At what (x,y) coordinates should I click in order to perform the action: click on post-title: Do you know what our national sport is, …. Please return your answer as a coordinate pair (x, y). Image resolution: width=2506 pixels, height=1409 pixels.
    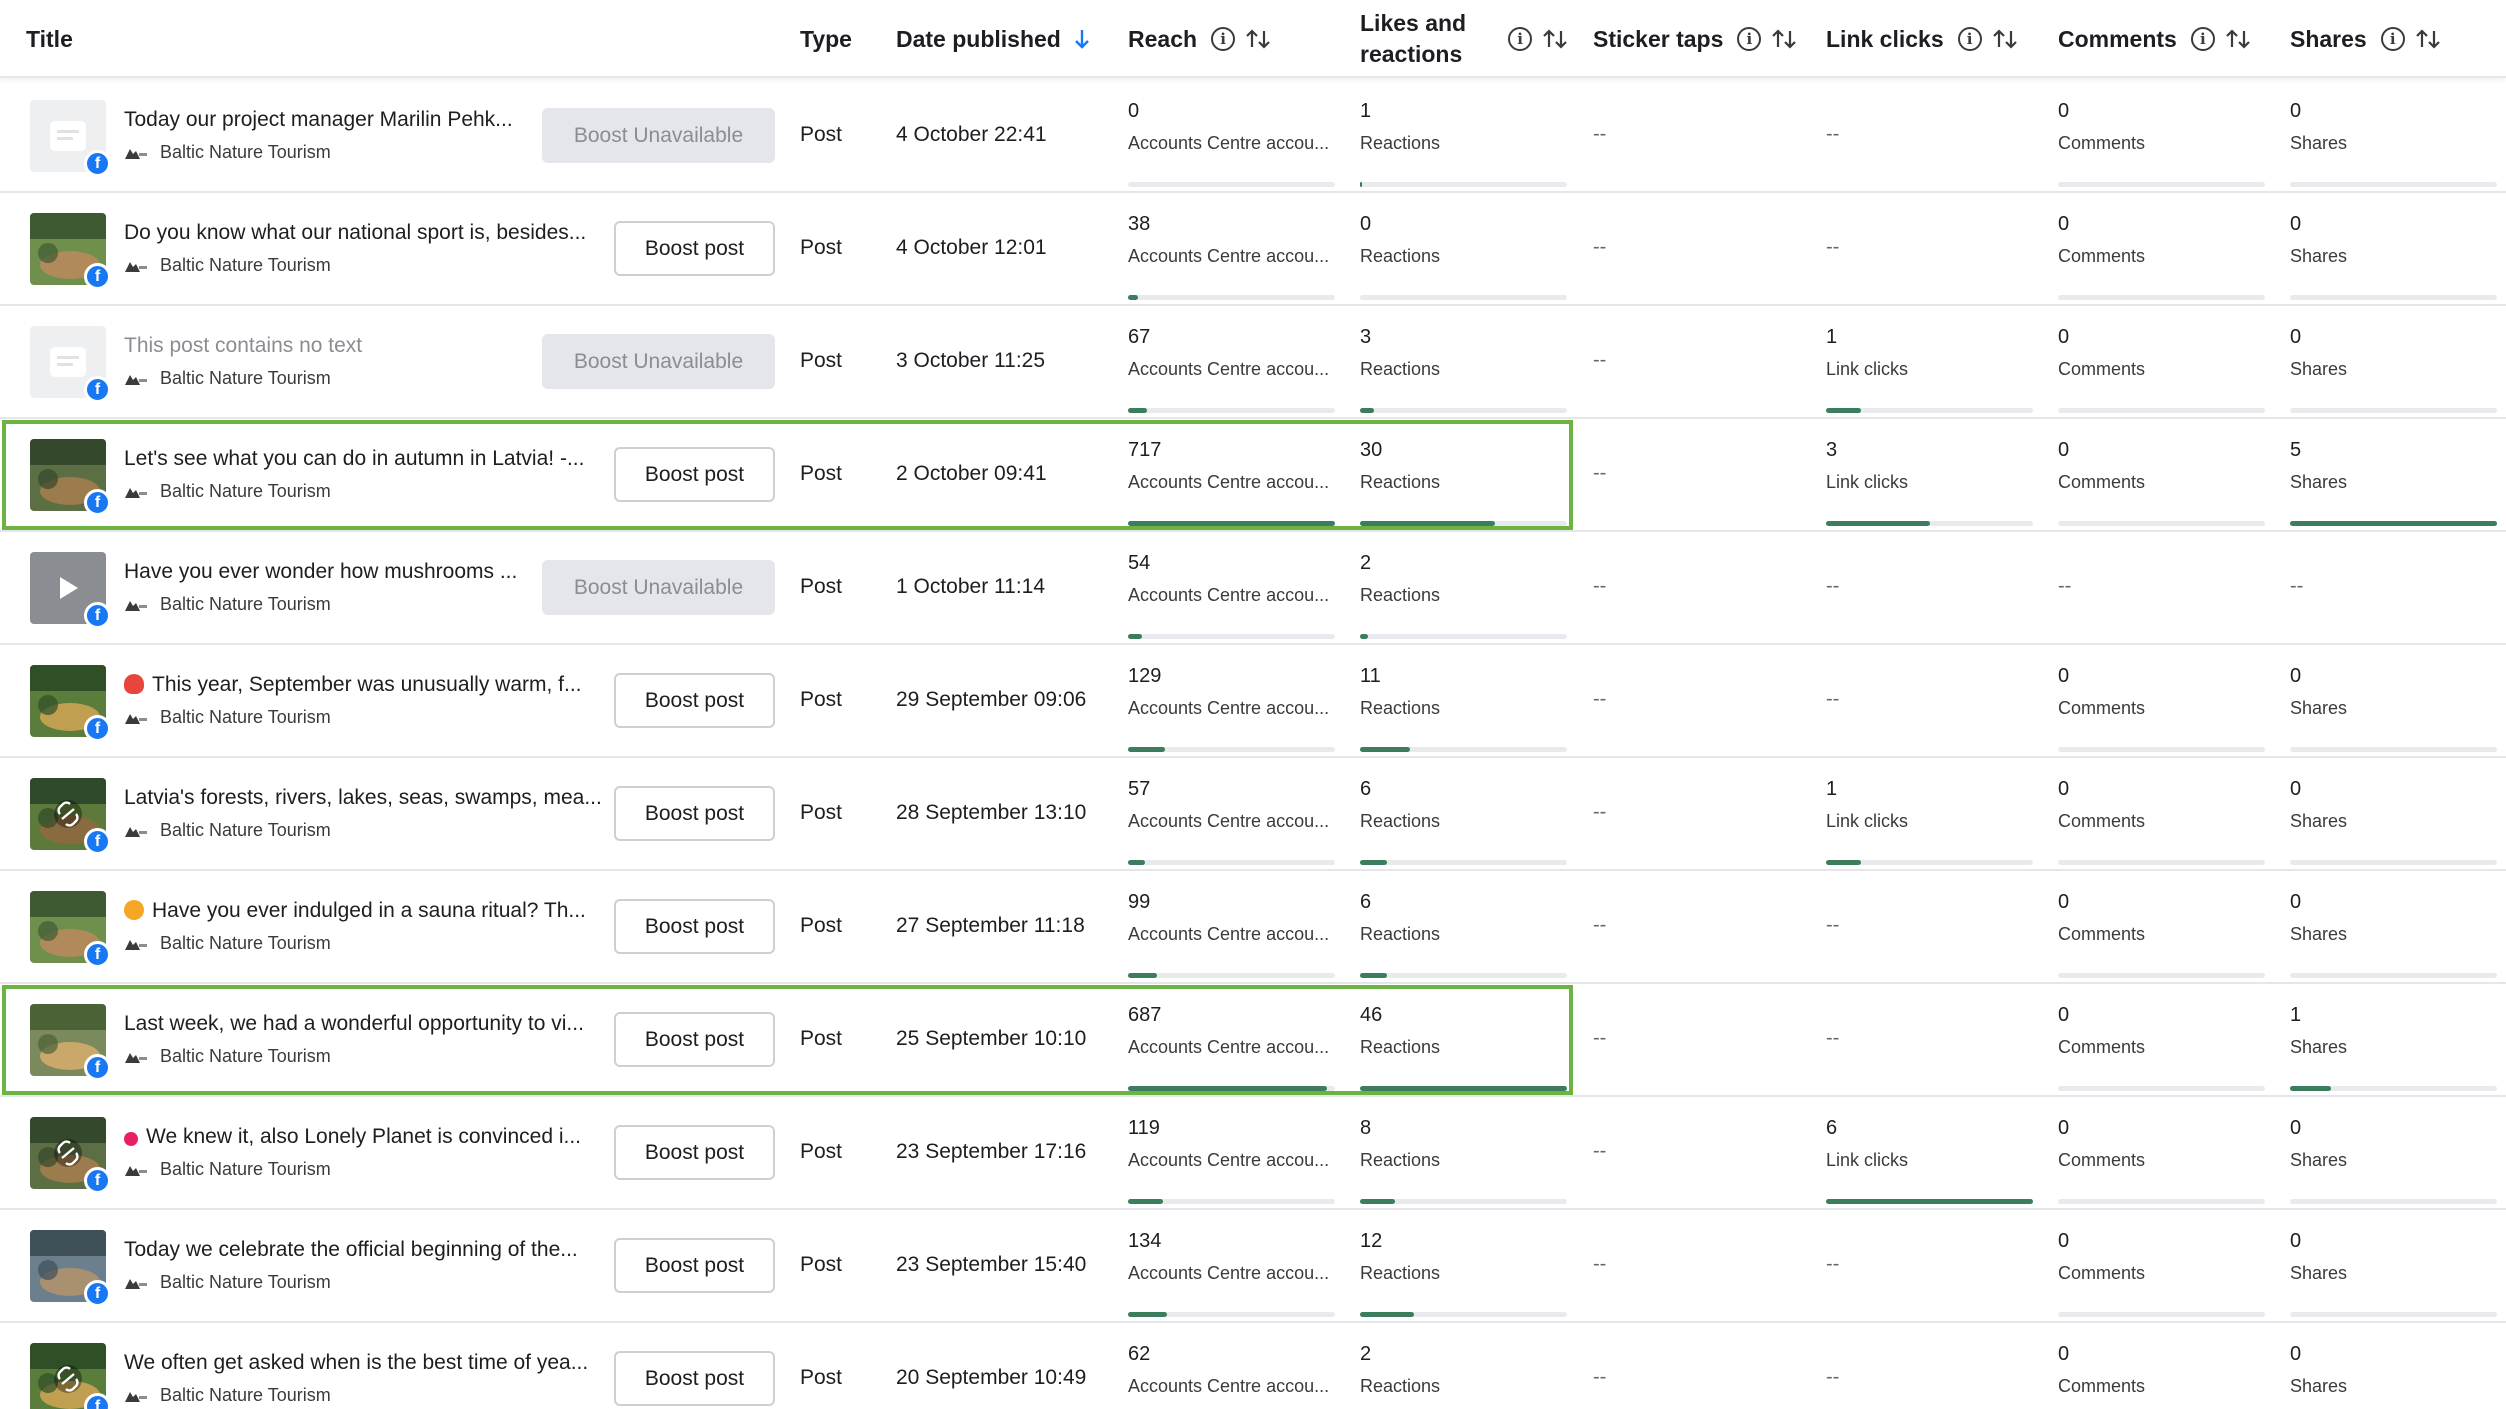
    Looking at the image, I should click on (364, 233).